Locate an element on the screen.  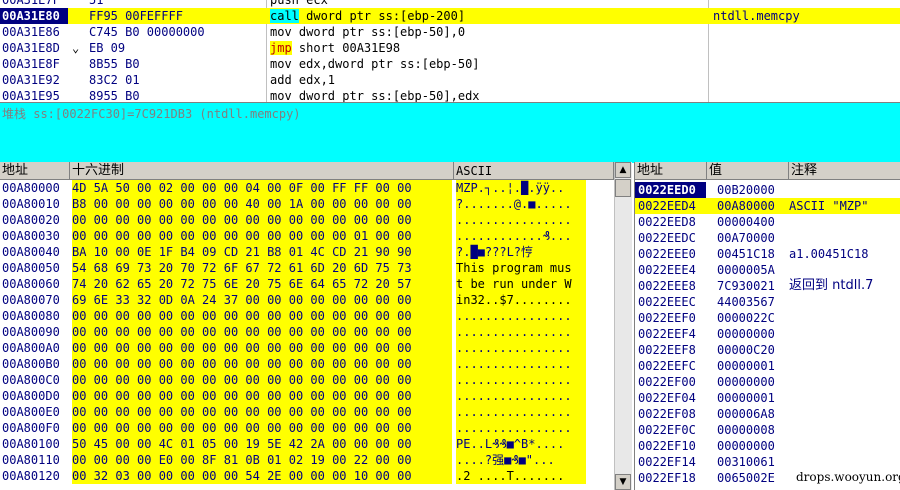
stack-address: 0022EEE8 is located at coordinates (667, 286).